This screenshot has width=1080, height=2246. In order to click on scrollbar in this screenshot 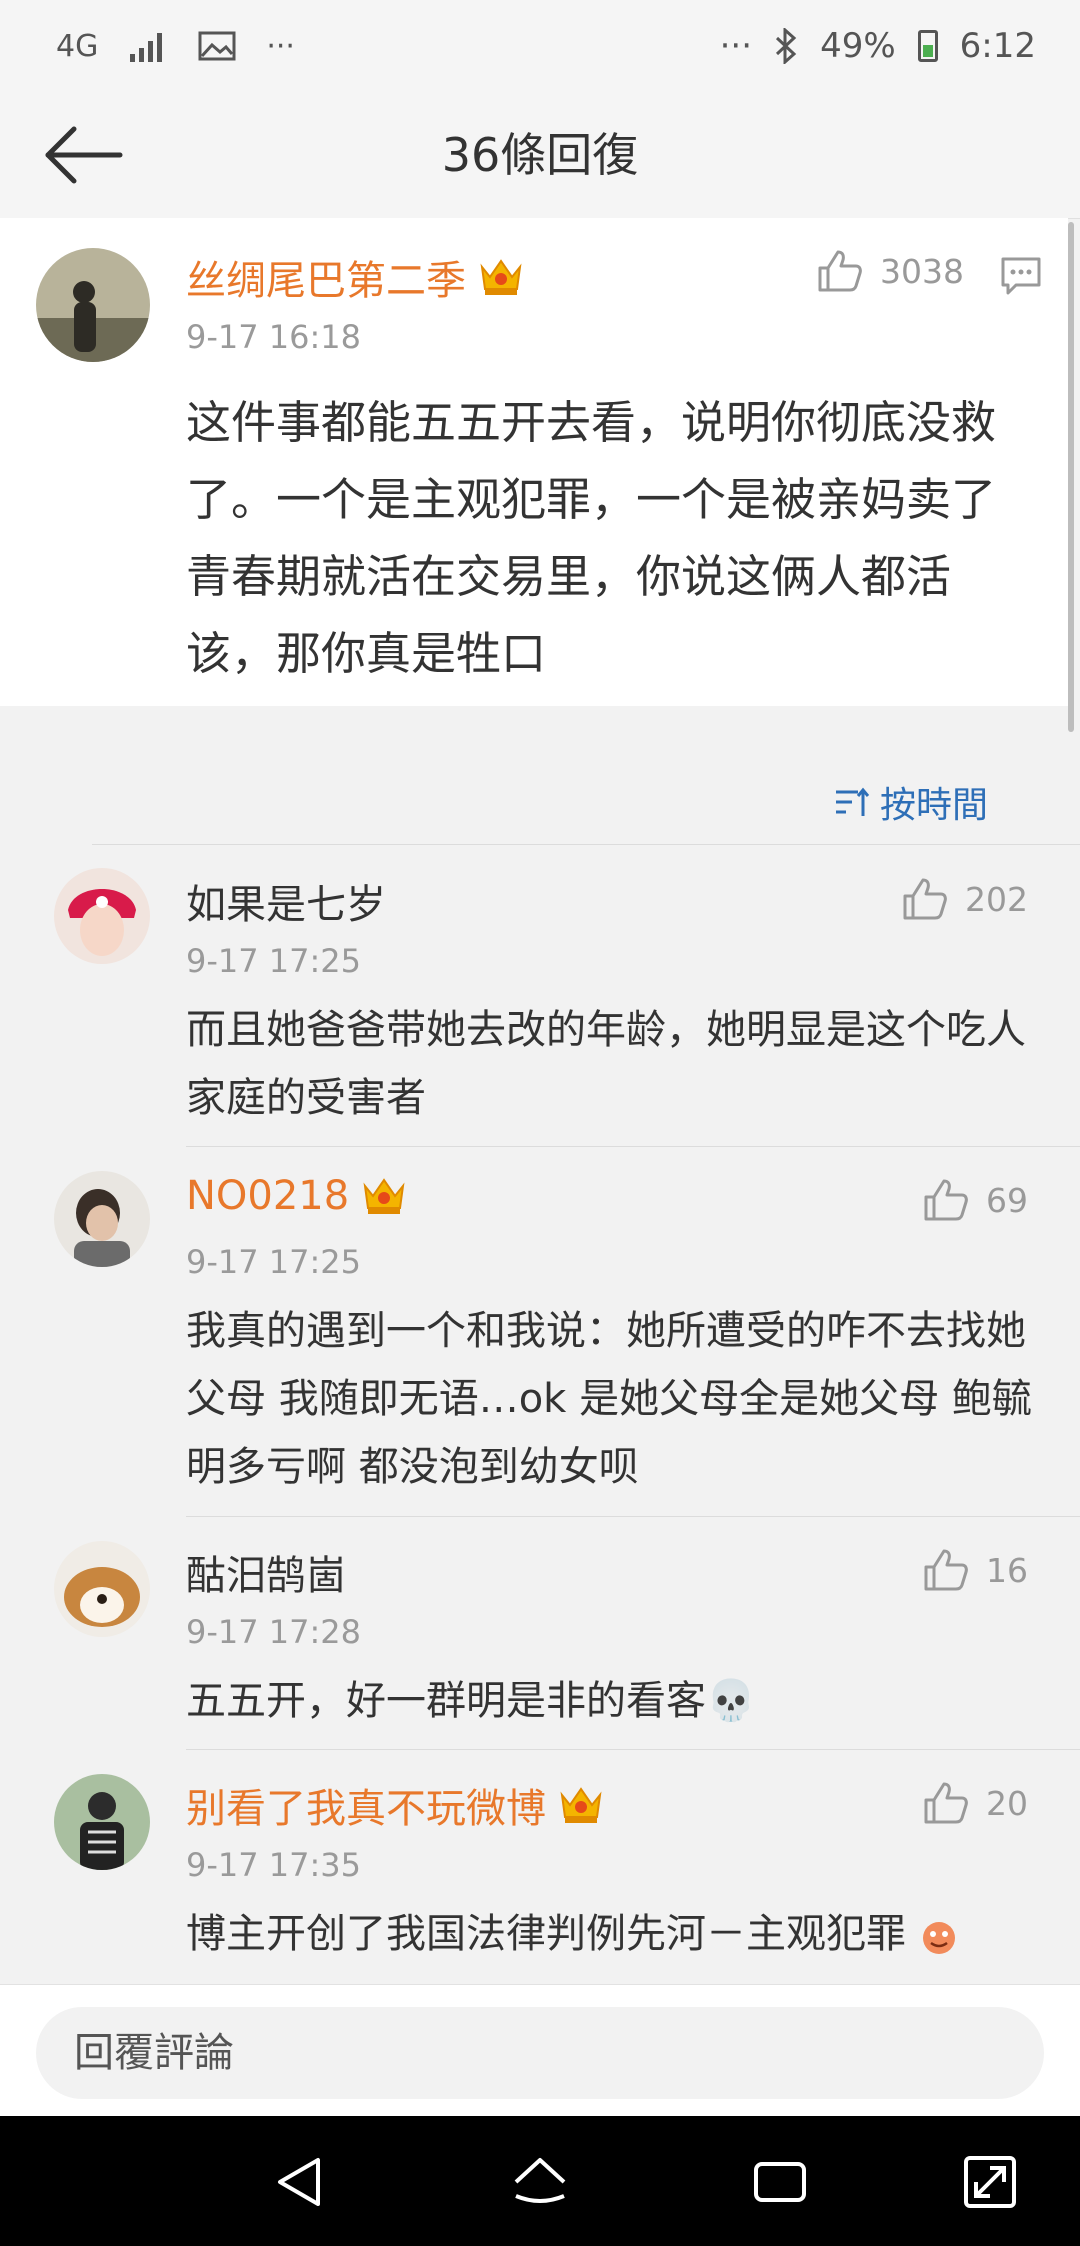, I will do `click(1071, 477)`.